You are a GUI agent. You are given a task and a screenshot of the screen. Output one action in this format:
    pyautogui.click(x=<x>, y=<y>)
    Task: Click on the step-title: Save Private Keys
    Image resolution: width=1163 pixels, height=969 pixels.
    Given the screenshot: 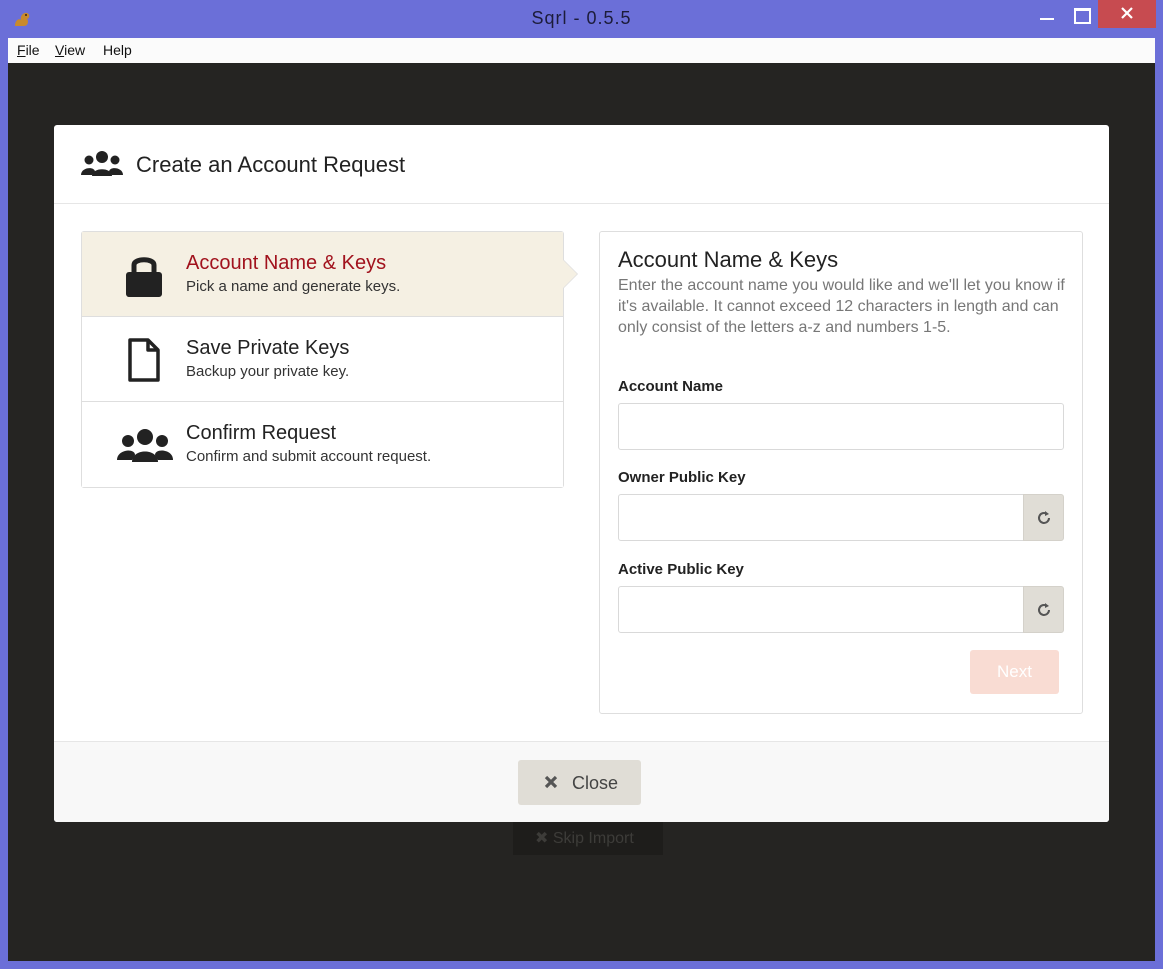 What is the action you would take?
    pyautogui.click(x=268, y=348)
    